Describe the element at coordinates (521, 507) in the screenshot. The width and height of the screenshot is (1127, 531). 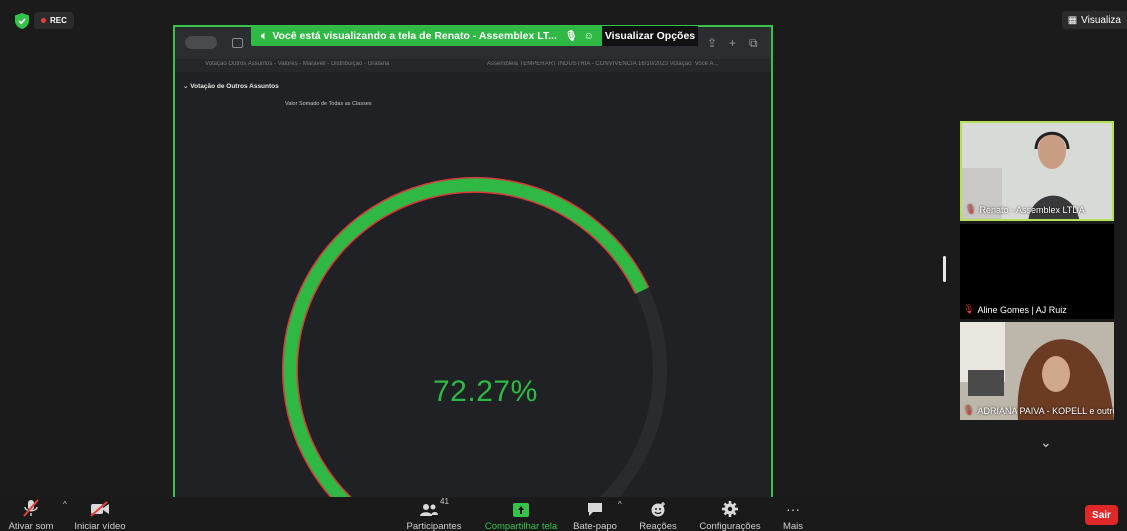
I see `share-screen-icon` at that location.